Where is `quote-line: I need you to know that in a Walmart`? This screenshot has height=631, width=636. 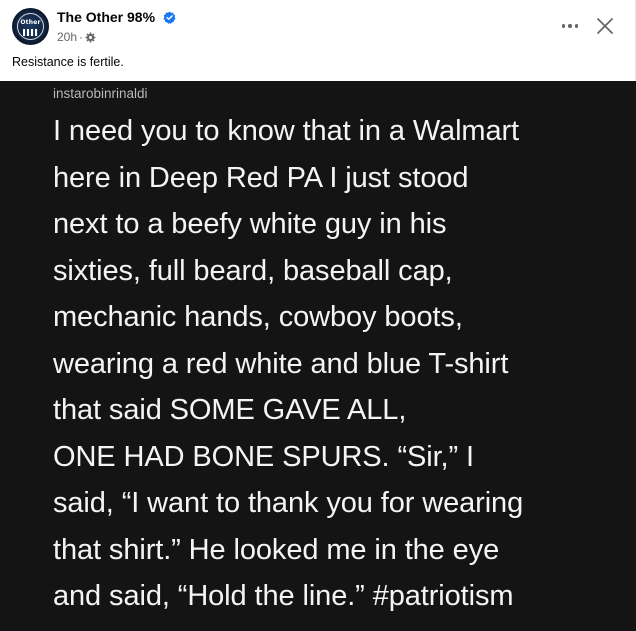
quote-line: I need you to know that in a Walmart is located at coordinates (286, 131).